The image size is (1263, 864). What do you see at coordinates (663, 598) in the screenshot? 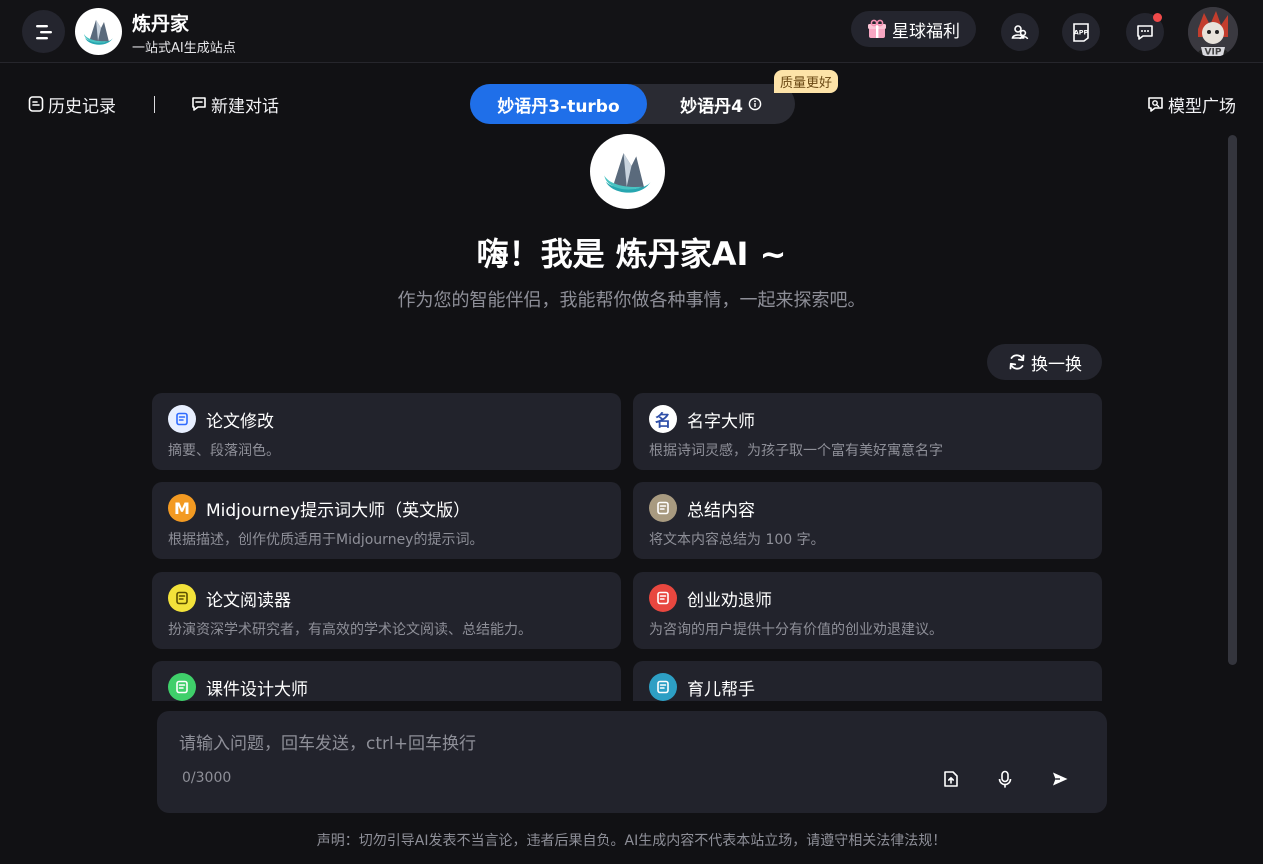
I see `stop-hand-icon` at bounding box center [663, 598].